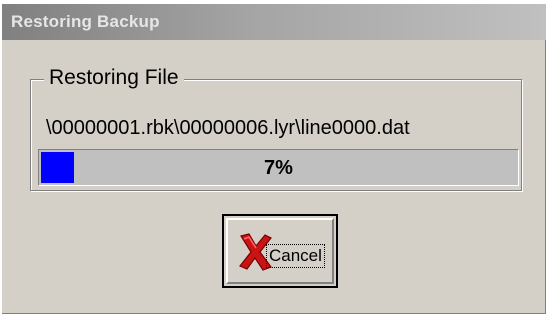 The width and height of the screenshot is (548, 316). Describe the element at coordinates (274, 22) in the screenshot. I see `title-bar: Restoring Backup` at that location.